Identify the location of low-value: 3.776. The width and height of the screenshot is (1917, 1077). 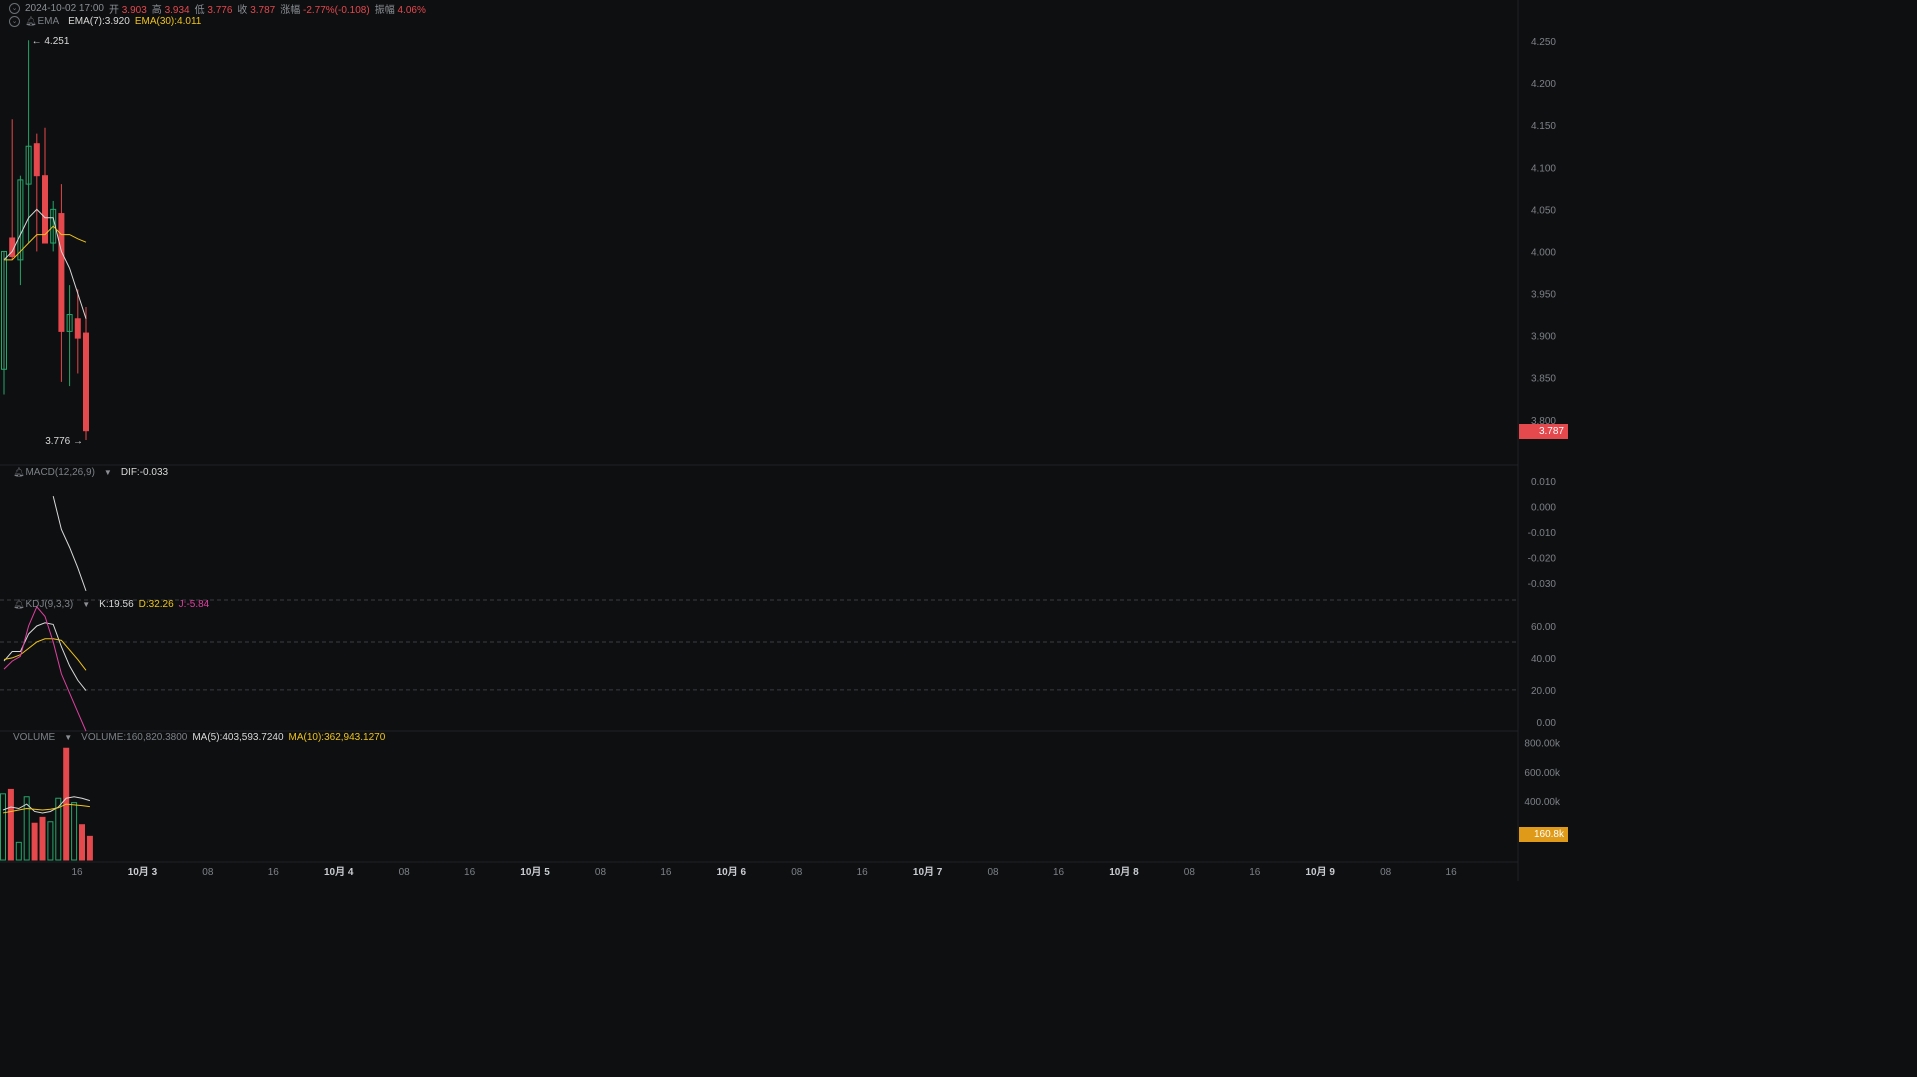
(220, 10).